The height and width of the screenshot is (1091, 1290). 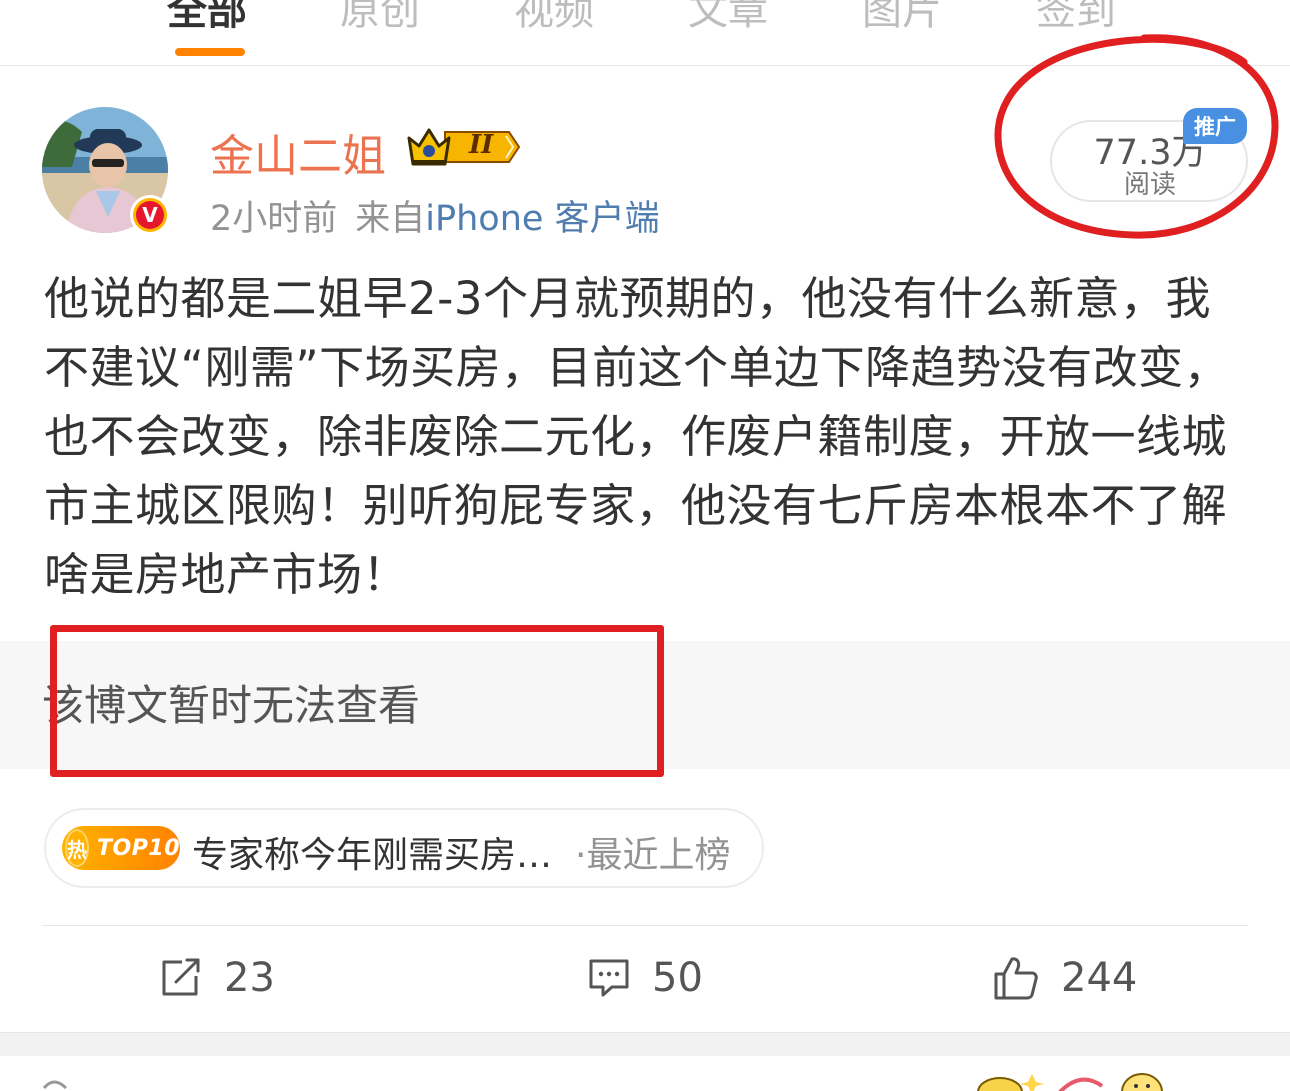 What do you see at coordinates (1136, 136) in the screenshot?
I see `red-circle-annotation` at bounding box center [1136, 136].